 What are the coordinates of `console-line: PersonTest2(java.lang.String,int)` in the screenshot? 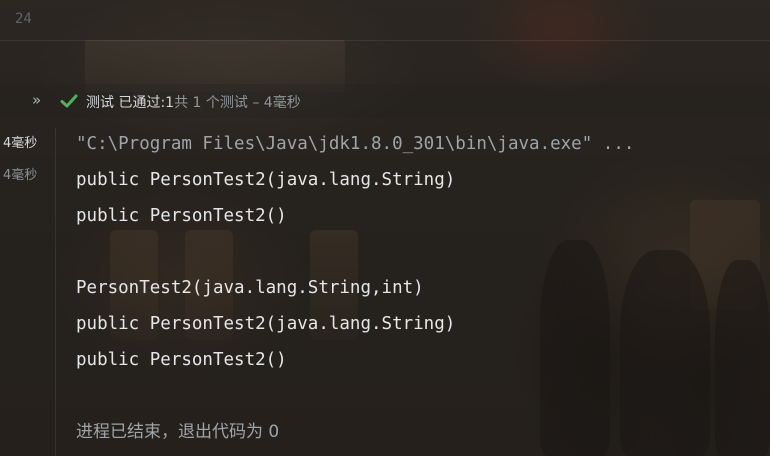 It's located at (250, 288).